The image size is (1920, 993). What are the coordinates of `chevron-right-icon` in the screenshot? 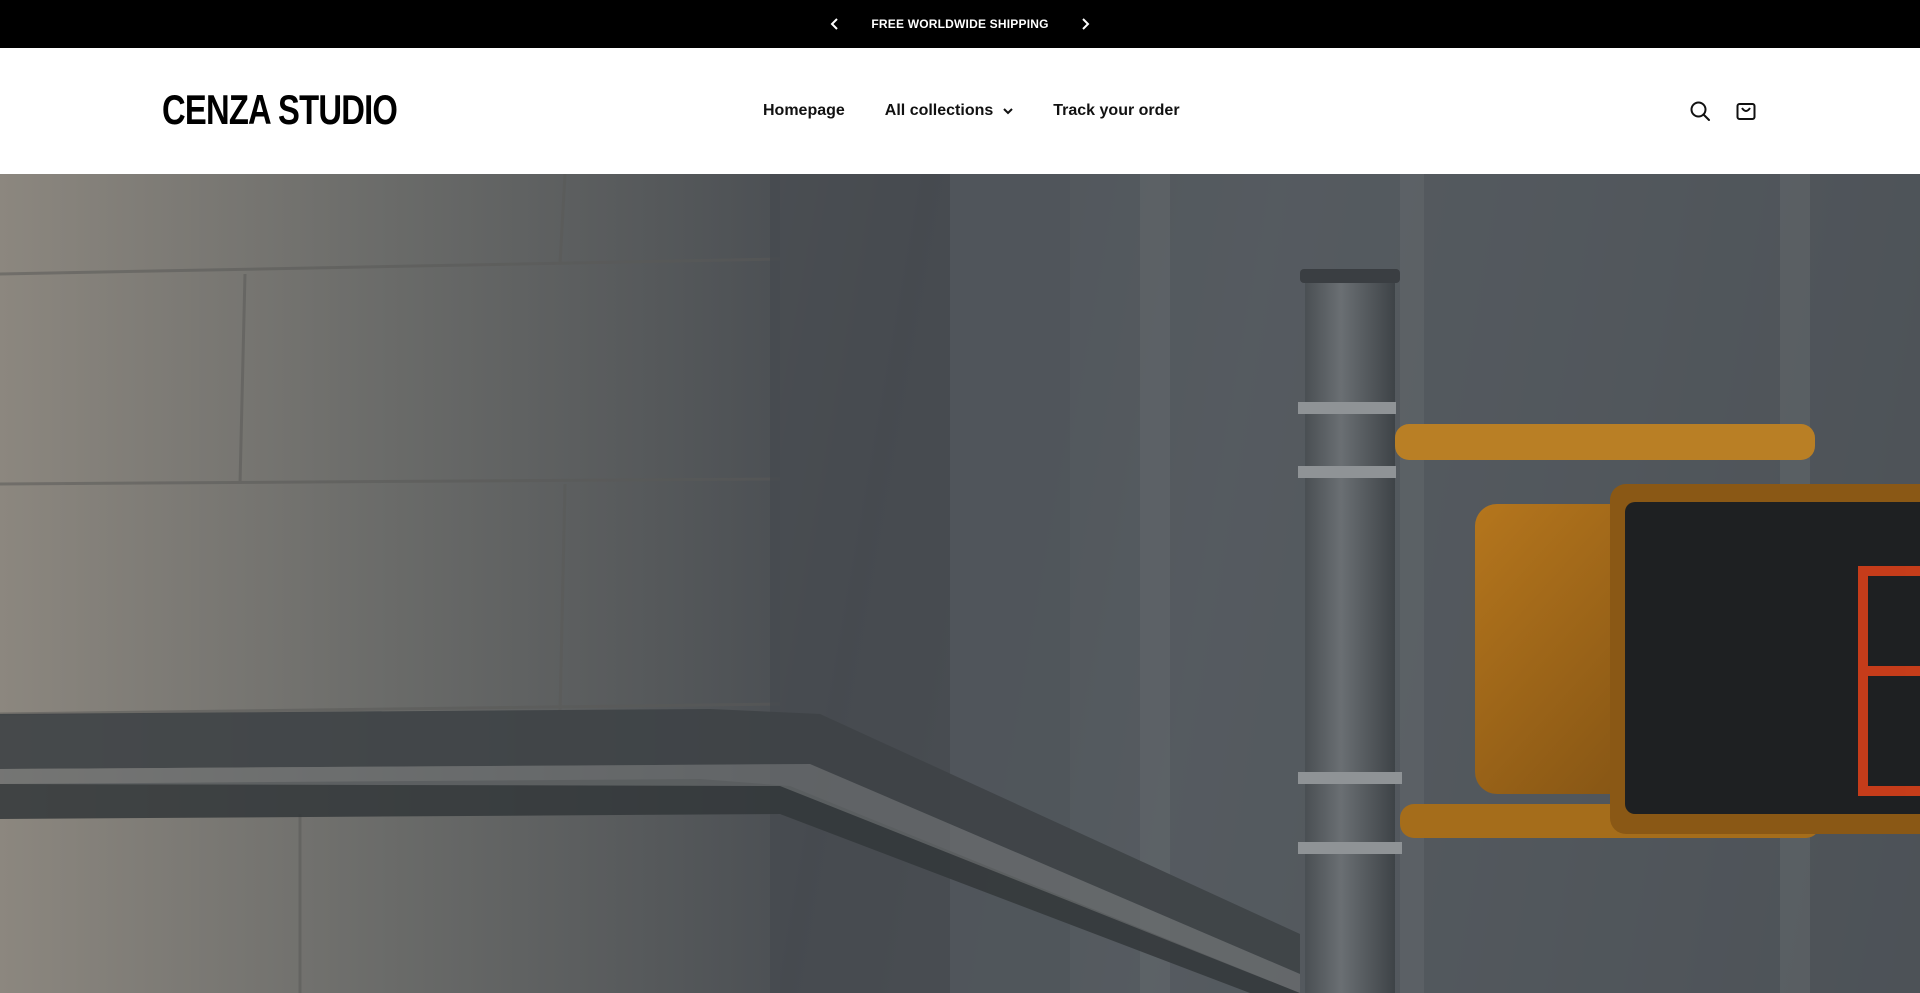 It's located at (1085, 24).